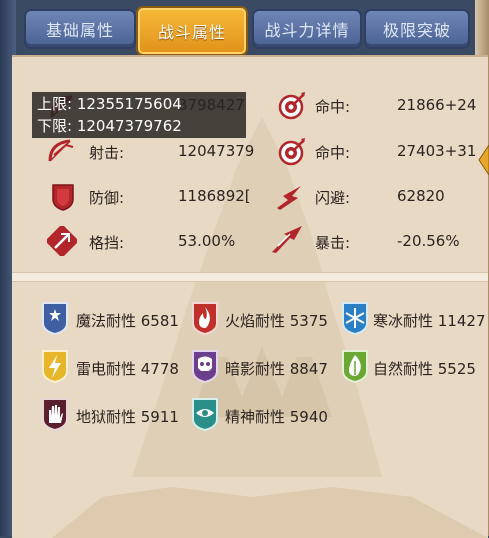 This screenshot has height=538, width=489. Describe the element at coordinates (287, 239) in the screenshot. I see `crit-icon` at that location.